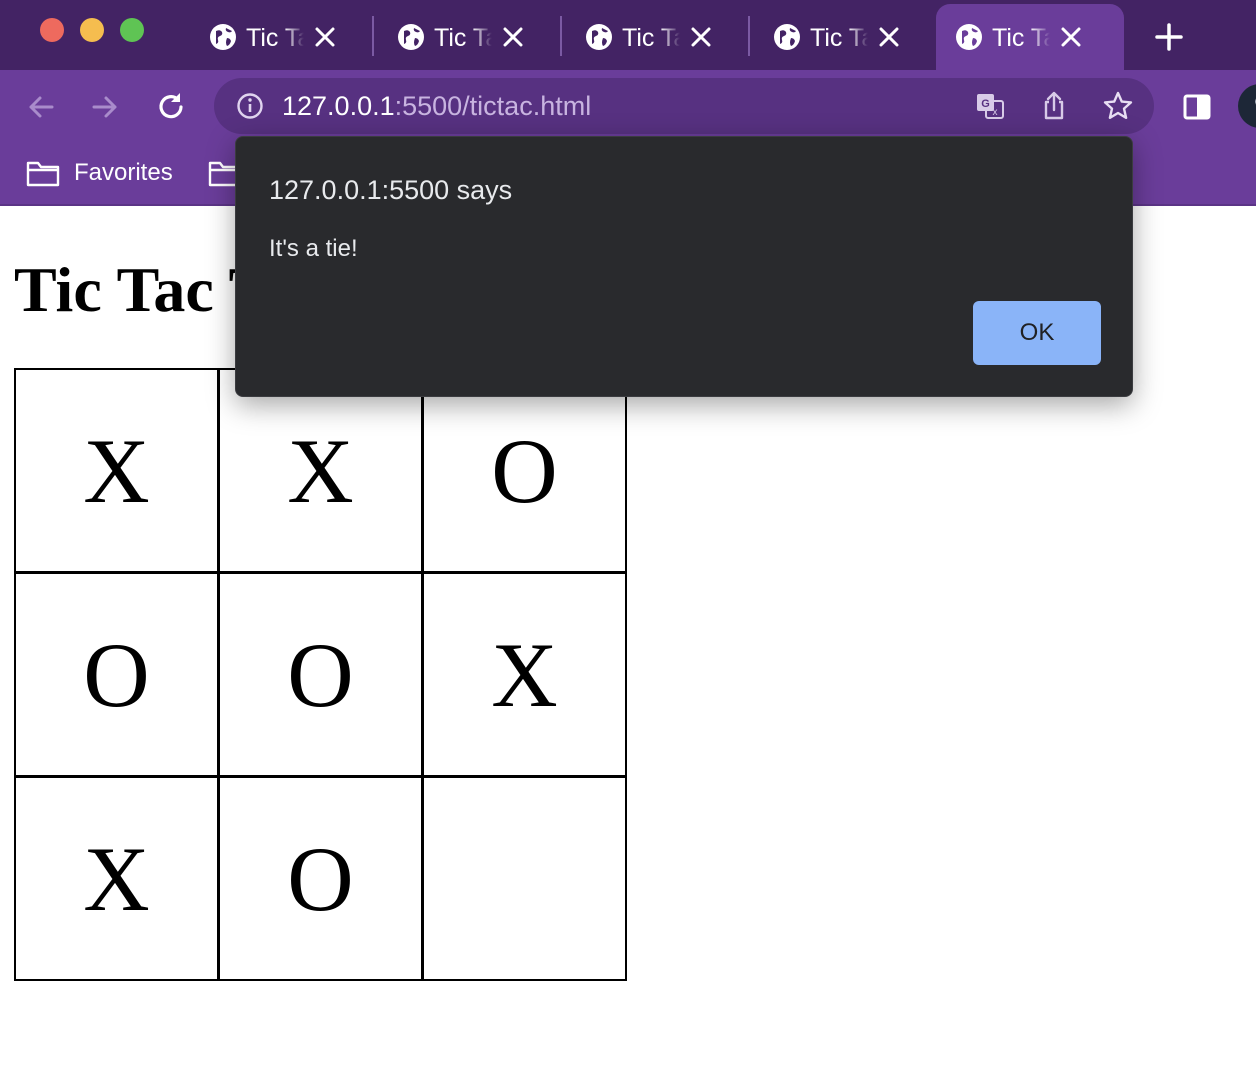  Describe the element at coordinates (1054, 106) in the screenshot. I see `share-icon` at that location.